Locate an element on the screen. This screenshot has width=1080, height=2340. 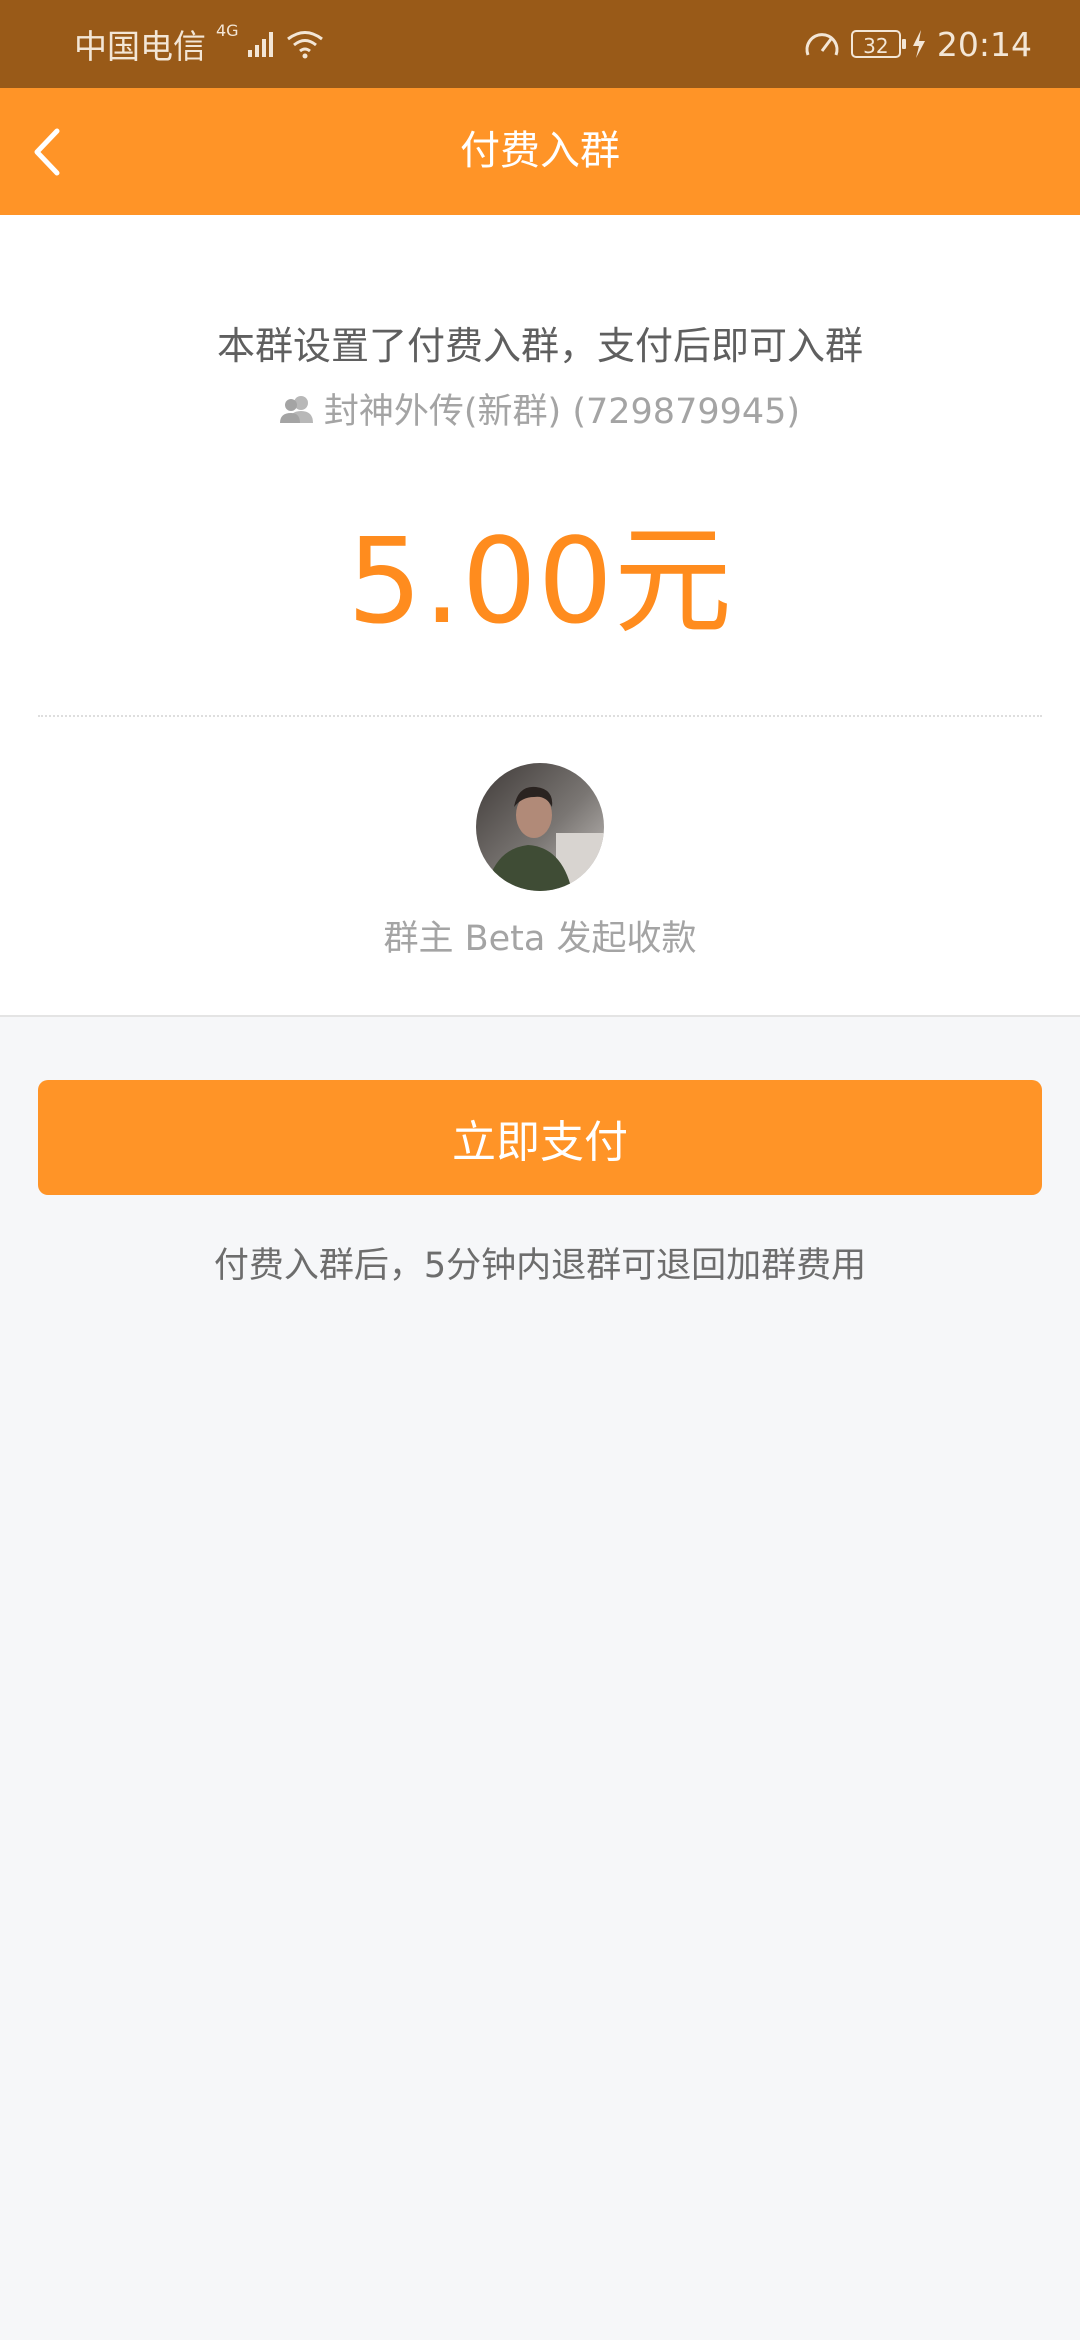
charging-icon is located at coordinates (918, 44).